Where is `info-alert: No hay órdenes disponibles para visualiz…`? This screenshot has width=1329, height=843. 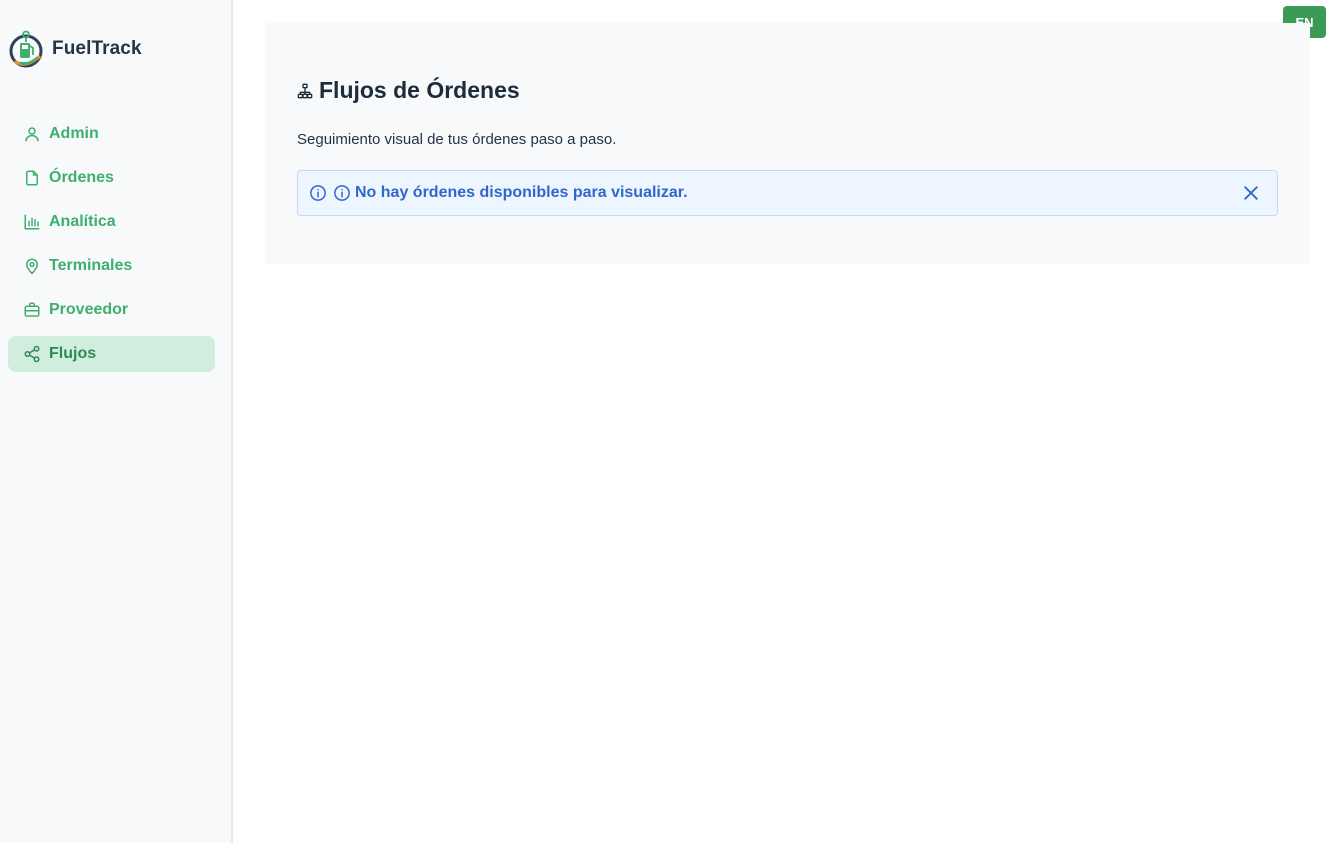 info-alert: No hay órdenes disponibles para visualiz… is located at coordinates (787, 193).